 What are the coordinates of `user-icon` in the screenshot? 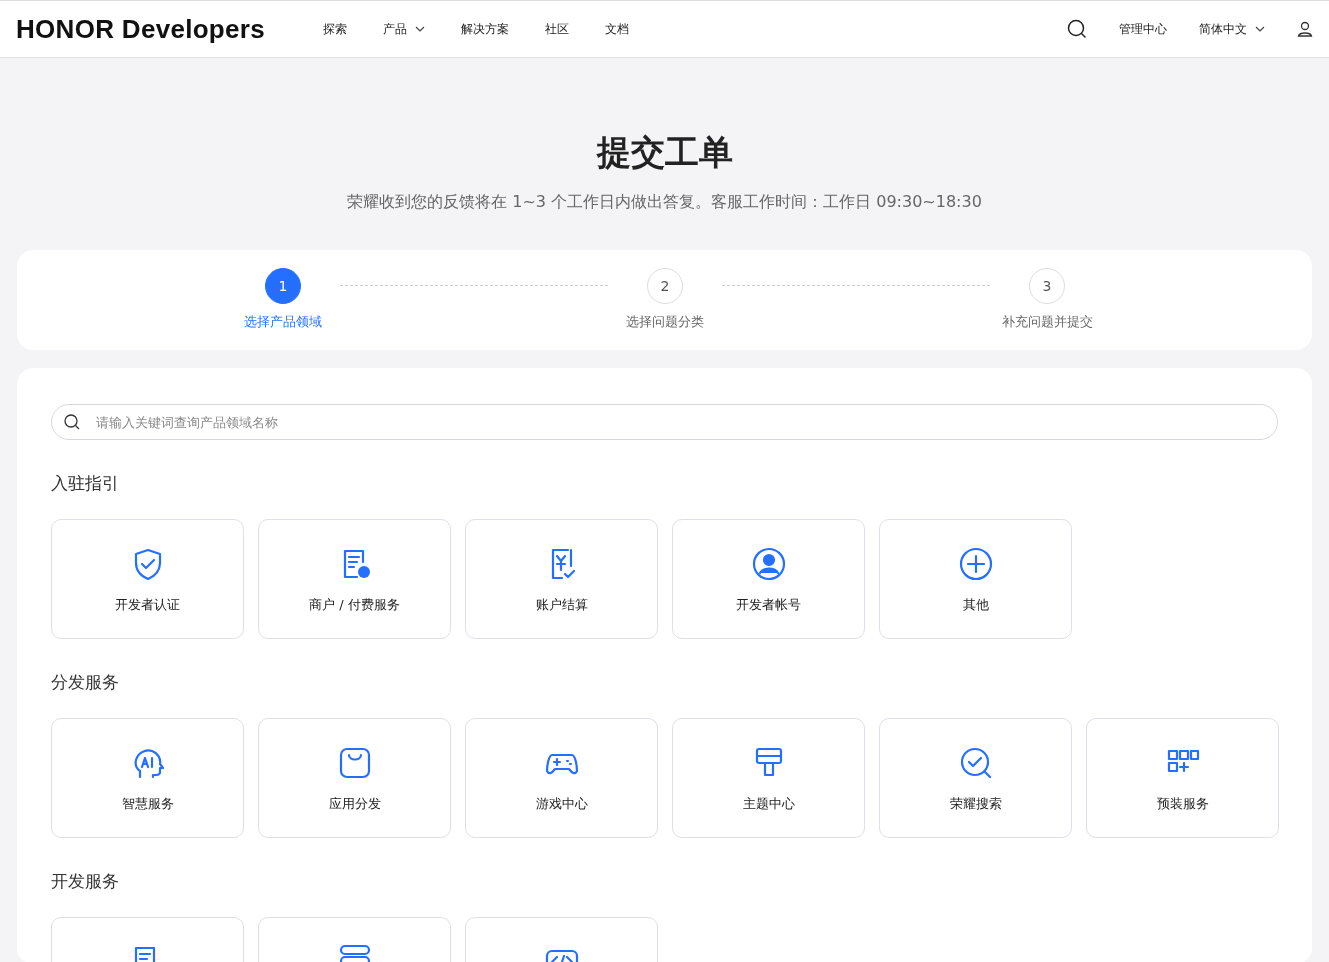 It's located at (1305, 29).